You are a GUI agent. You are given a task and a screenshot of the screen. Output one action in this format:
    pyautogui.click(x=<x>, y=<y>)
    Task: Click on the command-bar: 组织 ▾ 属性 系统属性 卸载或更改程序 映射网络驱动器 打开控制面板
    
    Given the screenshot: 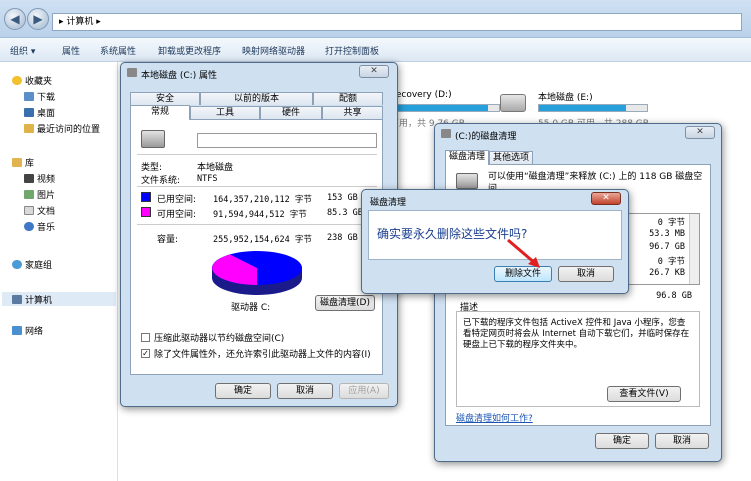 What is the action you would take?
    pyautogui.click(x=375, y=50)
    